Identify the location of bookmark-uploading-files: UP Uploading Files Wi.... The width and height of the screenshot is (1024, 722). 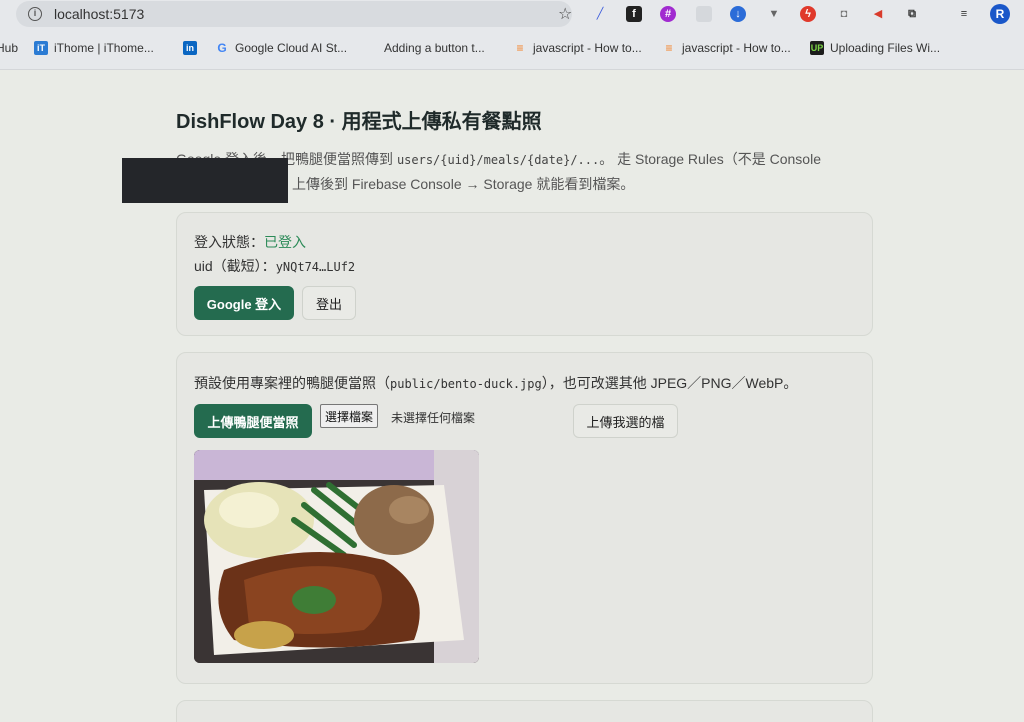
(875, 48).